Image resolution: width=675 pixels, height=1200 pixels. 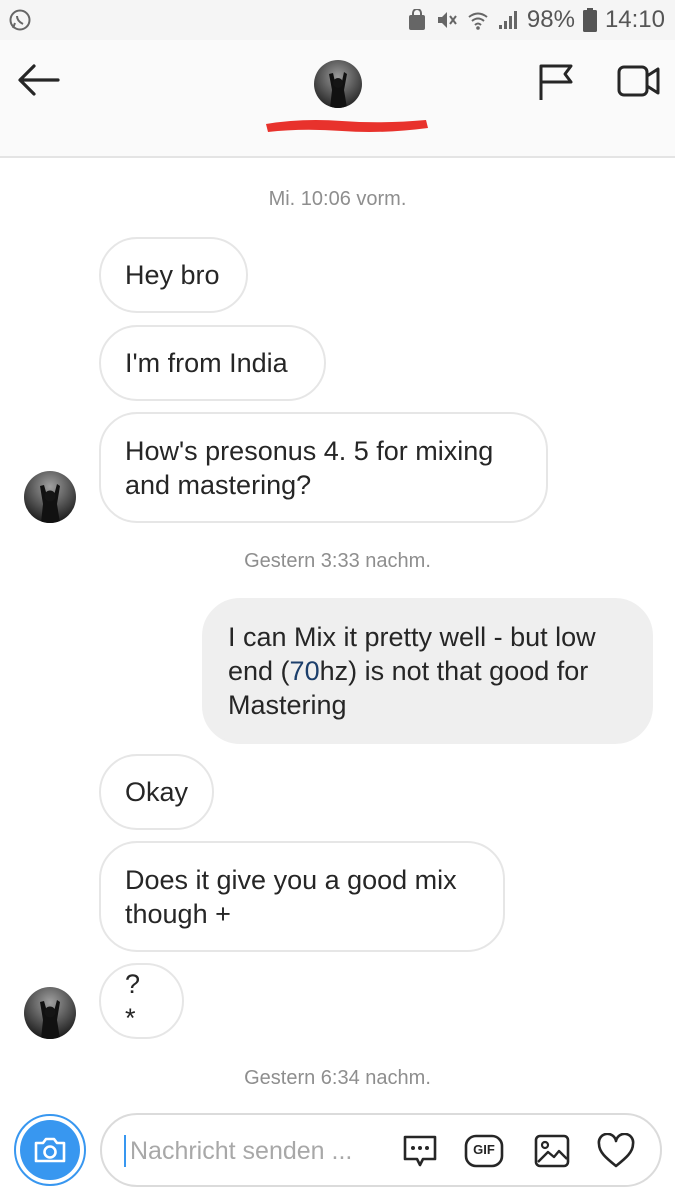 I want to click on message-bubble-incoming: Does it give you a good mix though +, so click(x=302, y=896).